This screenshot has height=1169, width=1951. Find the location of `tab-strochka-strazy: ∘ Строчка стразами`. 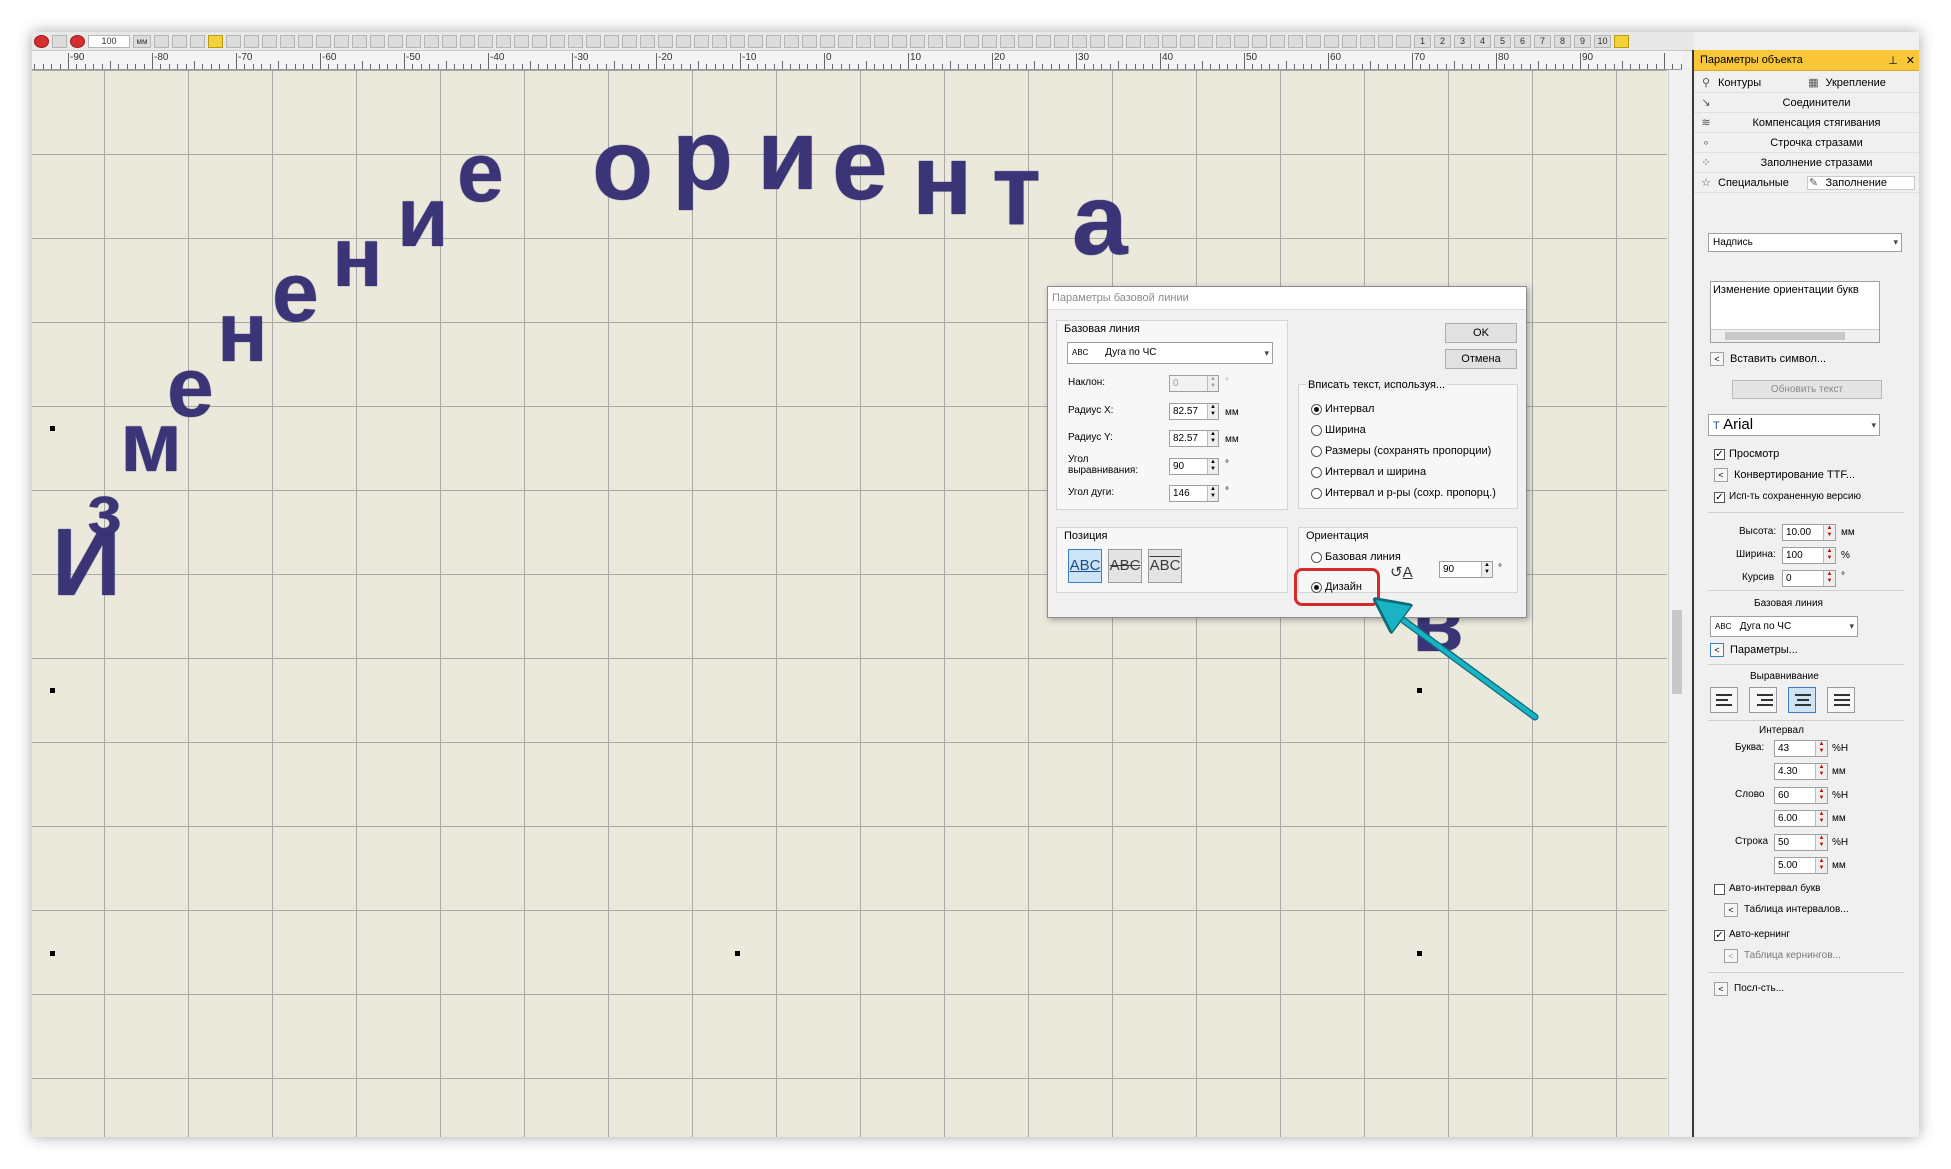

tab-strochka-strazy: ∘ Строчка стразами is located at coordinates (1806, 143).